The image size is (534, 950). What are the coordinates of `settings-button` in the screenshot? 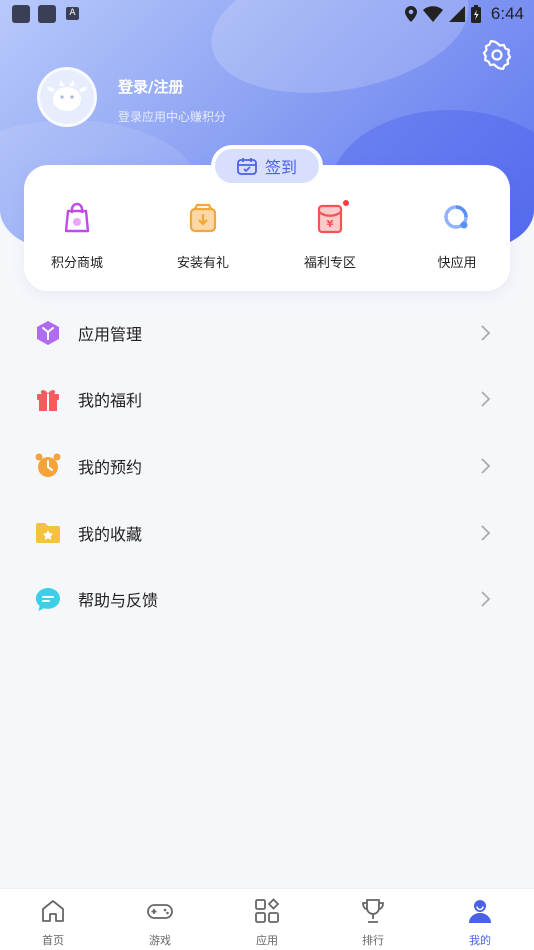 It's located at (497, 55).